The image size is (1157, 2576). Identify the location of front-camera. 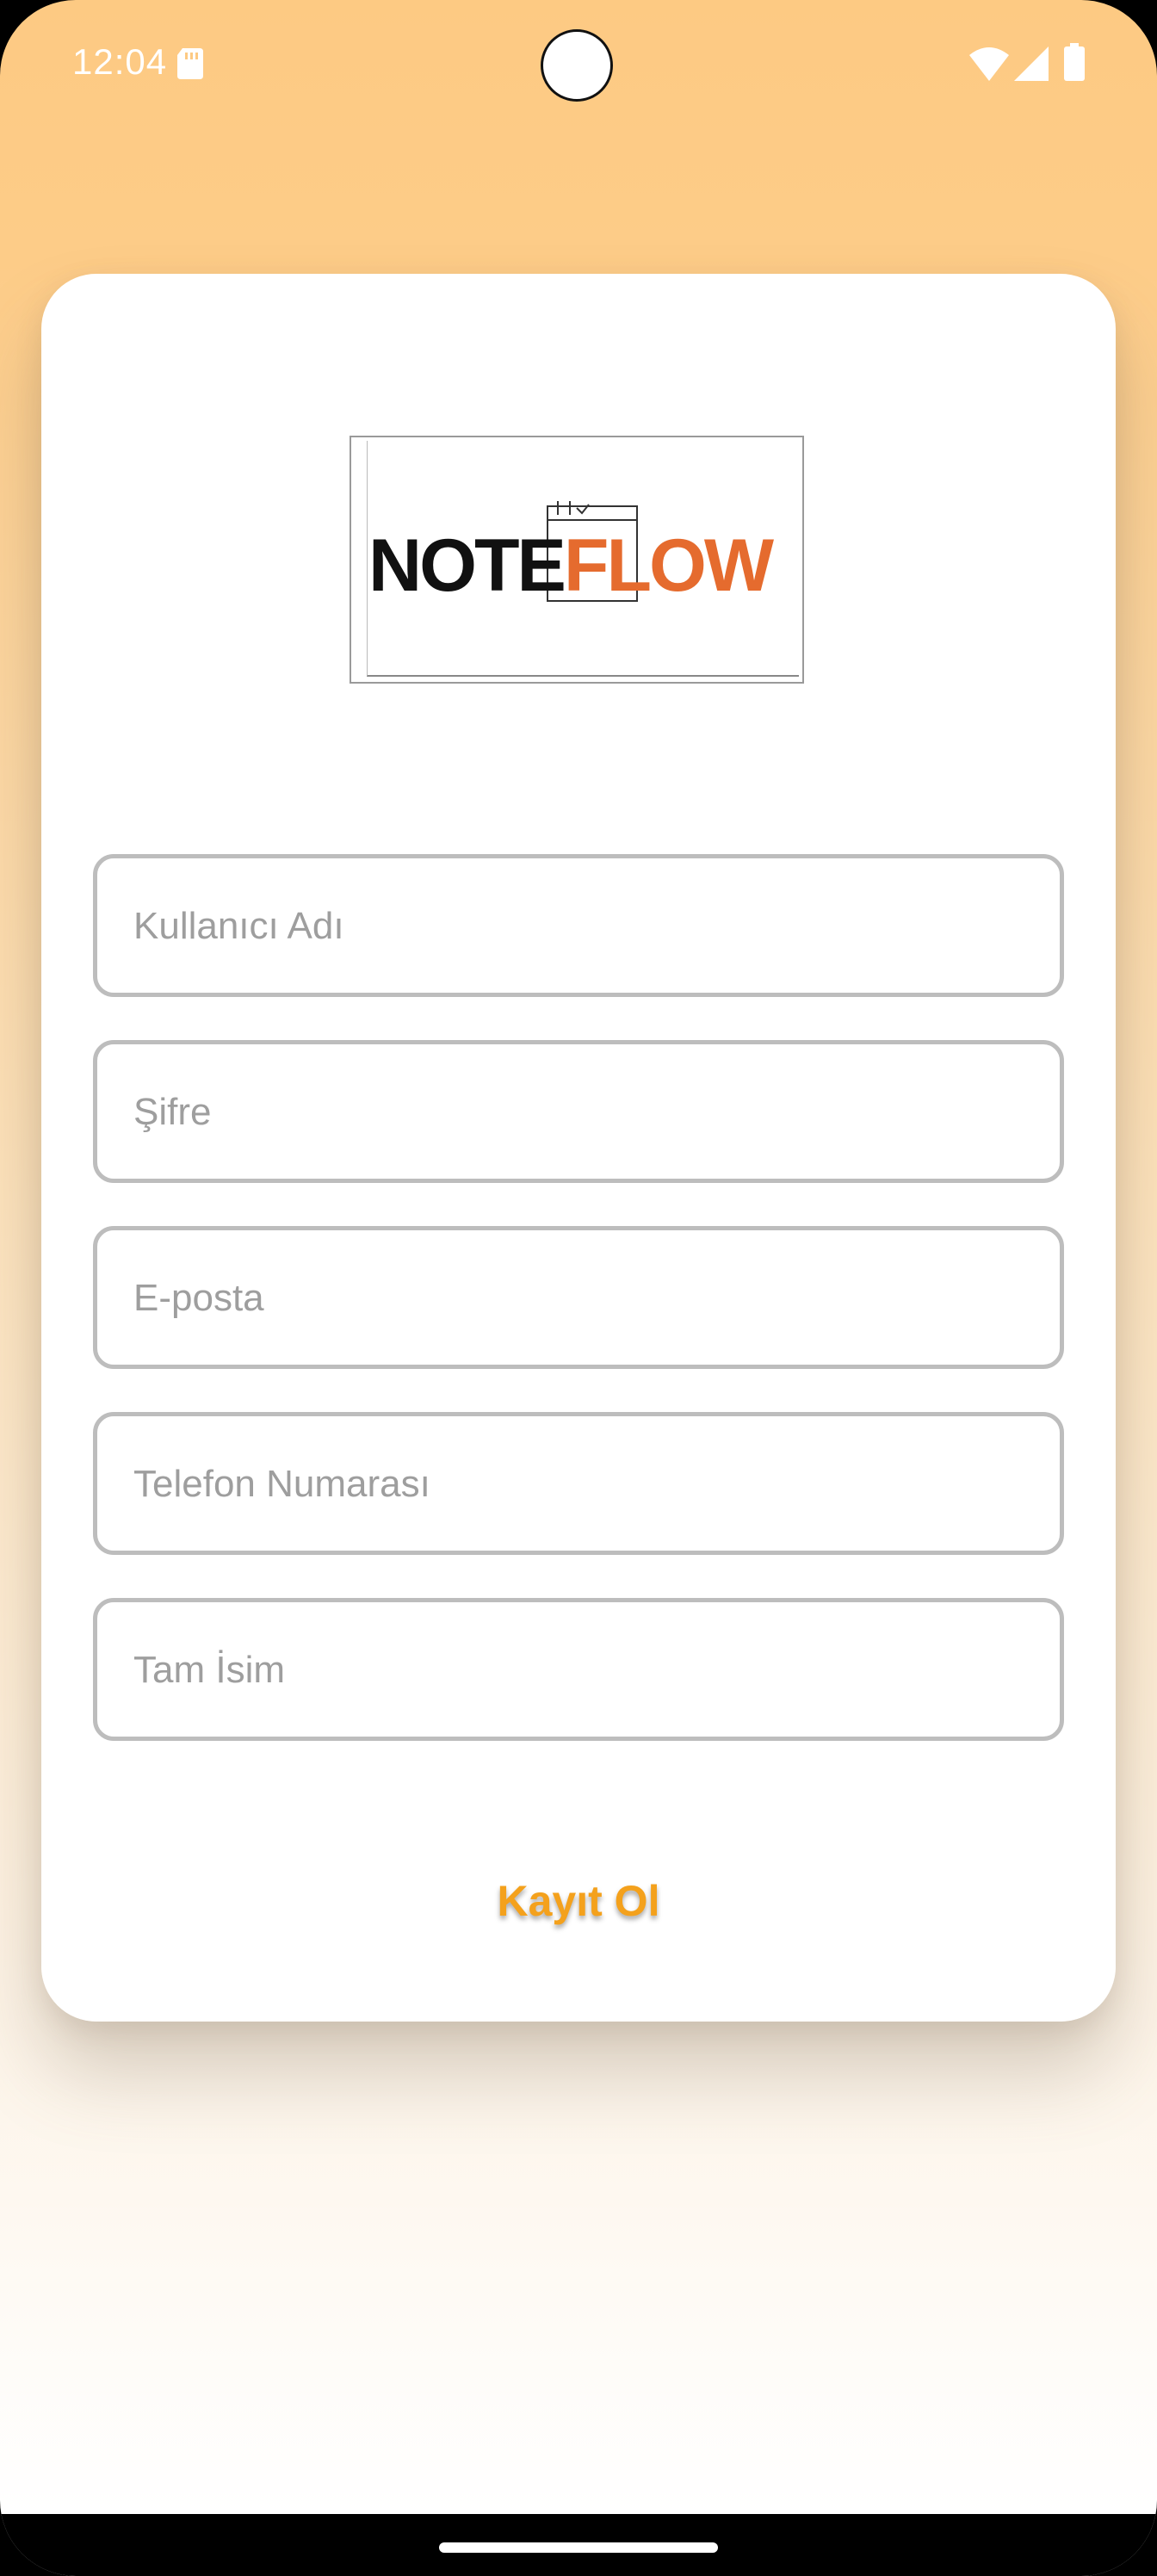
(577, 65).